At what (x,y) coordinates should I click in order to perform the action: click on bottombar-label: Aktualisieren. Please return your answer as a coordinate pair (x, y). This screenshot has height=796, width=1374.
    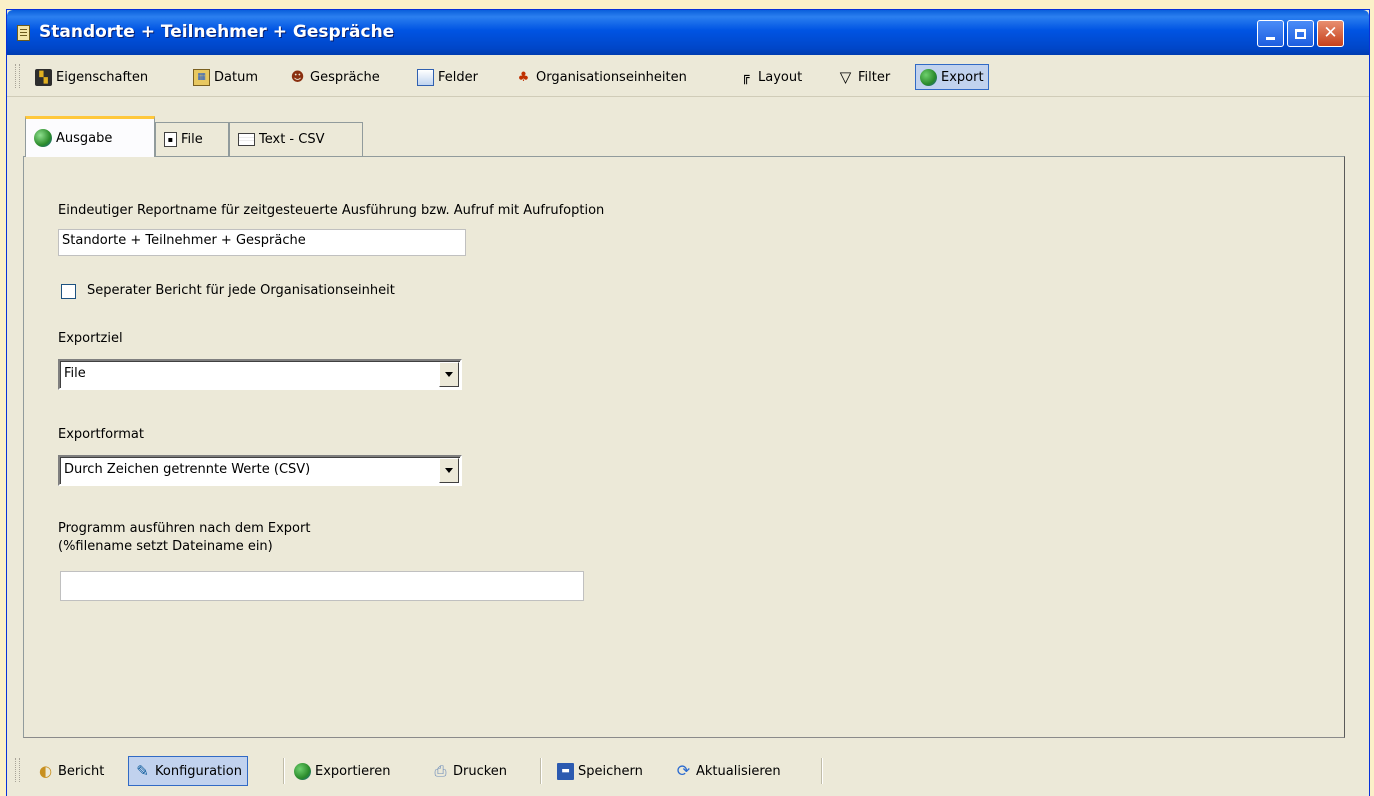
    Looking at the image, I should click on (738, 771).